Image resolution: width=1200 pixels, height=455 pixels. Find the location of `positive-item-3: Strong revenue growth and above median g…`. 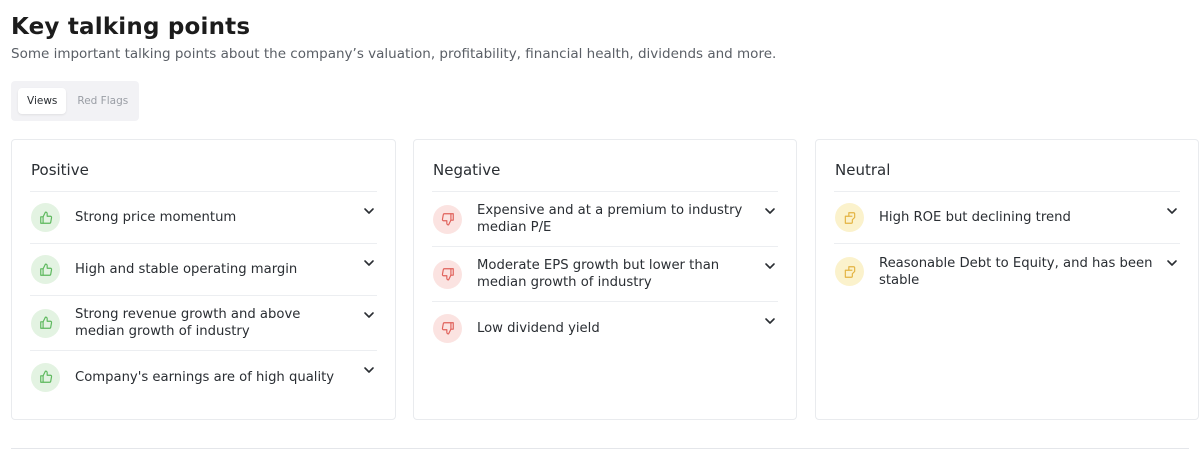

positive-item-3: Strong revenue growth and above median g… is located at coordinates (203, 323).